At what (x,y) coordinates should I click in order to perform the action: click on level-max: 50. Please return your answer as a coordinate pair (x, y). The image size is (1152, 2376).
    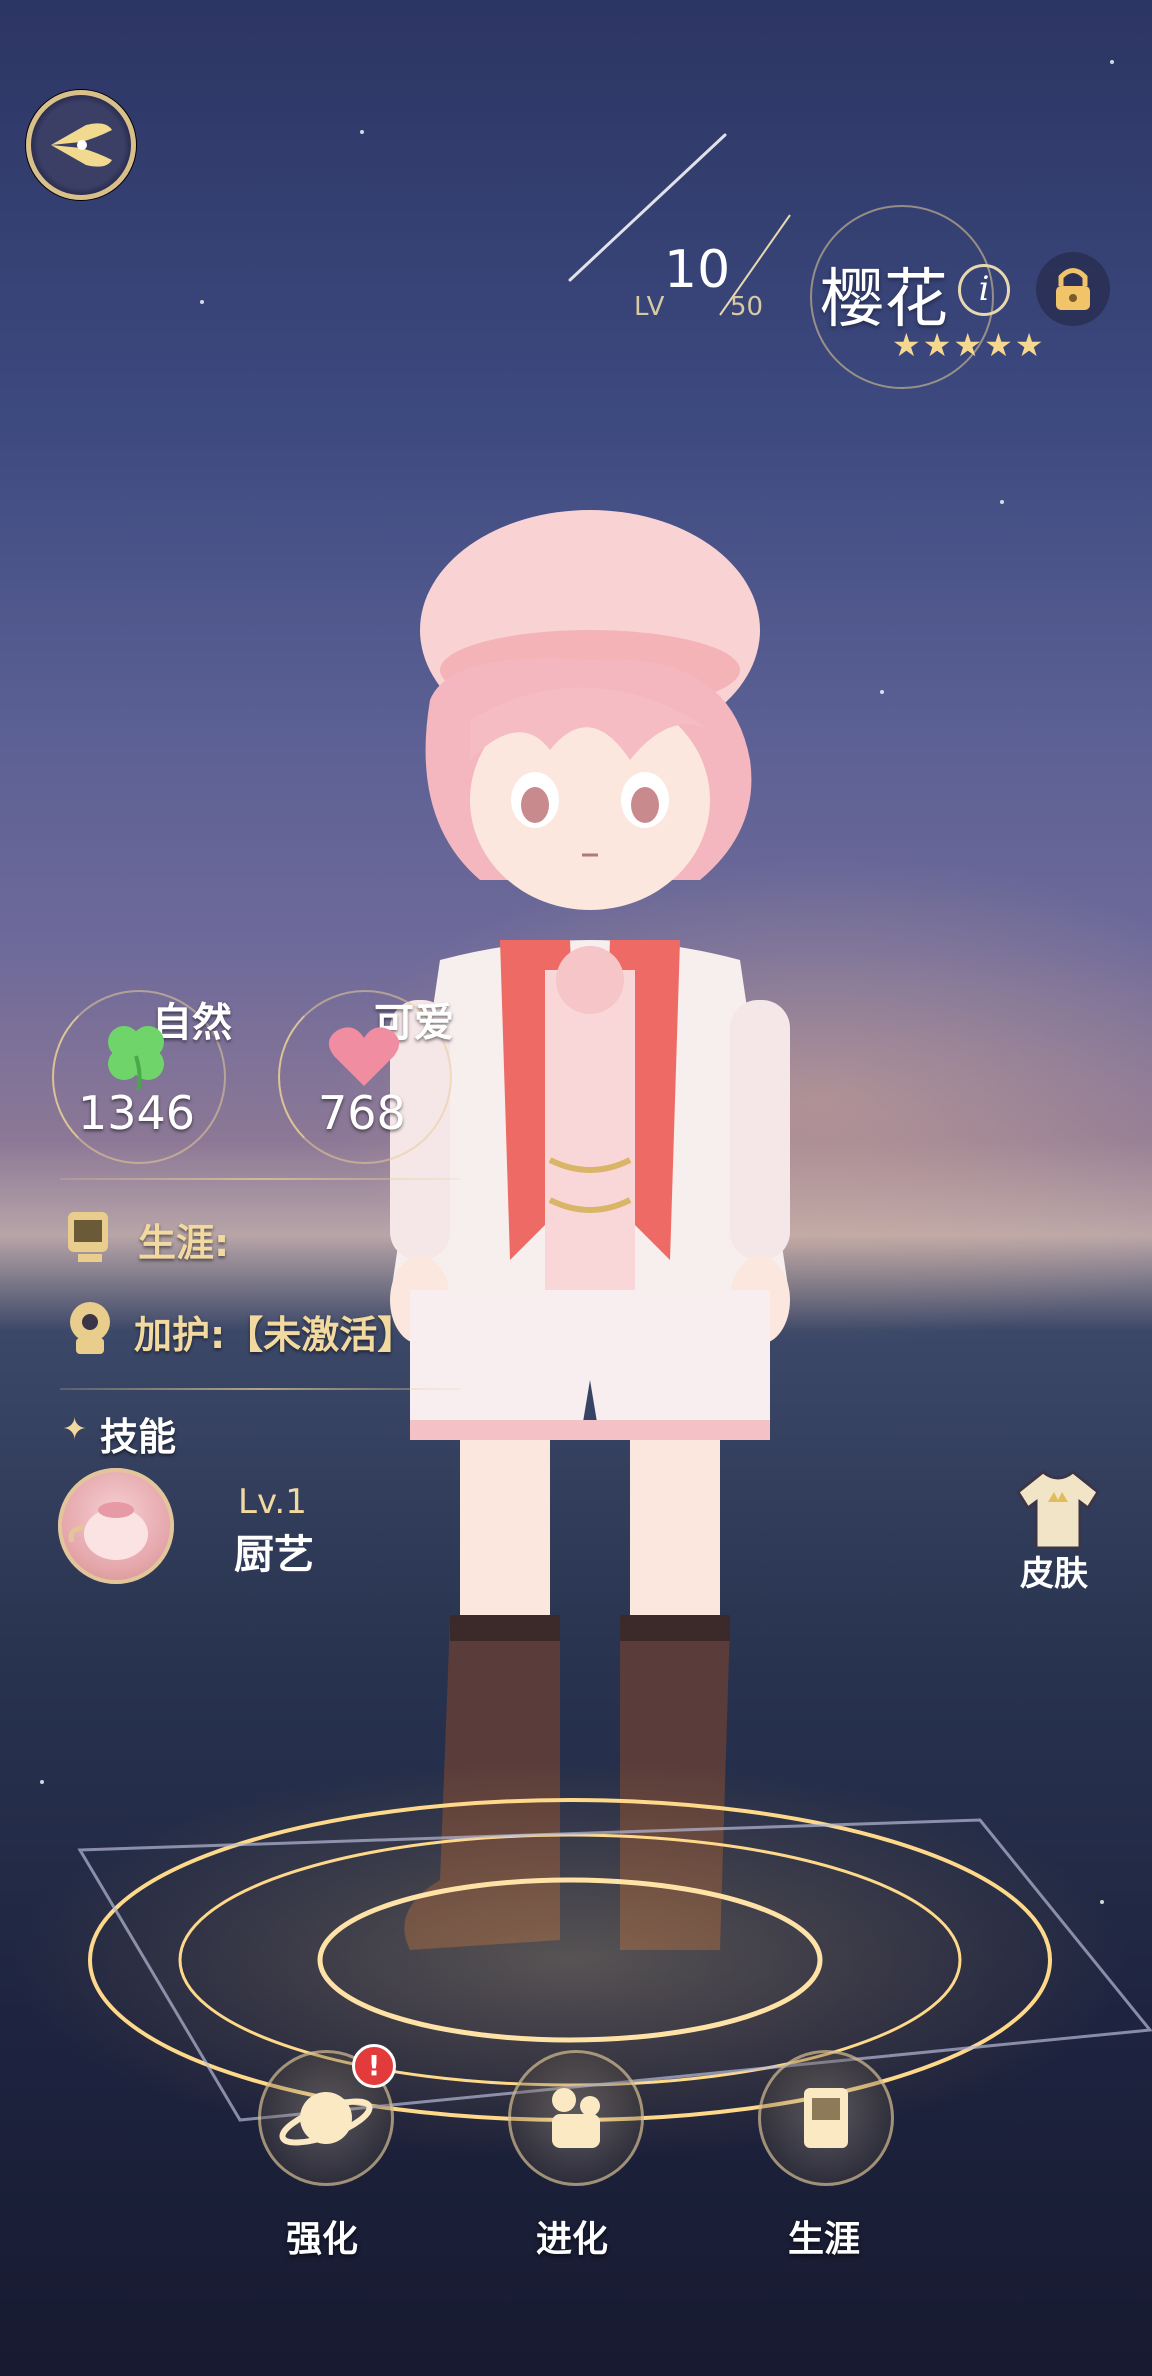
    Looking at the image, I should click on (747, 307).